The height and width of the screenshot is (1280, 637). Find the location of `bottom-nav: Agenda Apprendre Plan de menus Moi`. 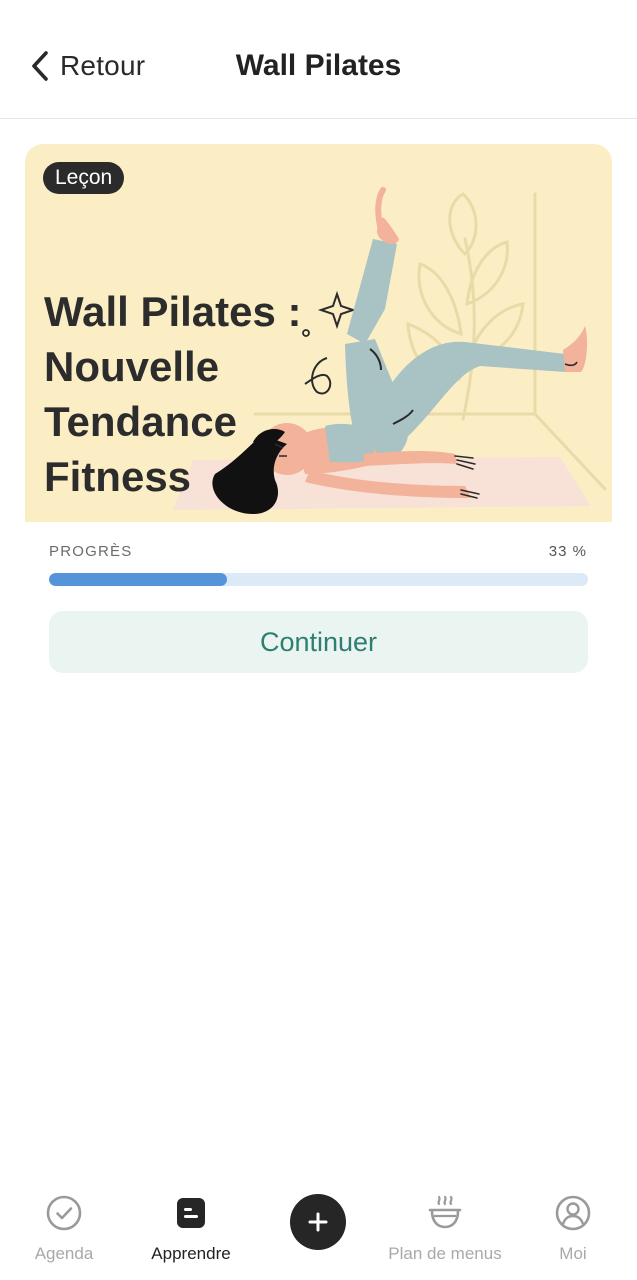

bottom-nav: Agenda Apprendre Plan de menus Moi is located at coordinates (318, 1230).